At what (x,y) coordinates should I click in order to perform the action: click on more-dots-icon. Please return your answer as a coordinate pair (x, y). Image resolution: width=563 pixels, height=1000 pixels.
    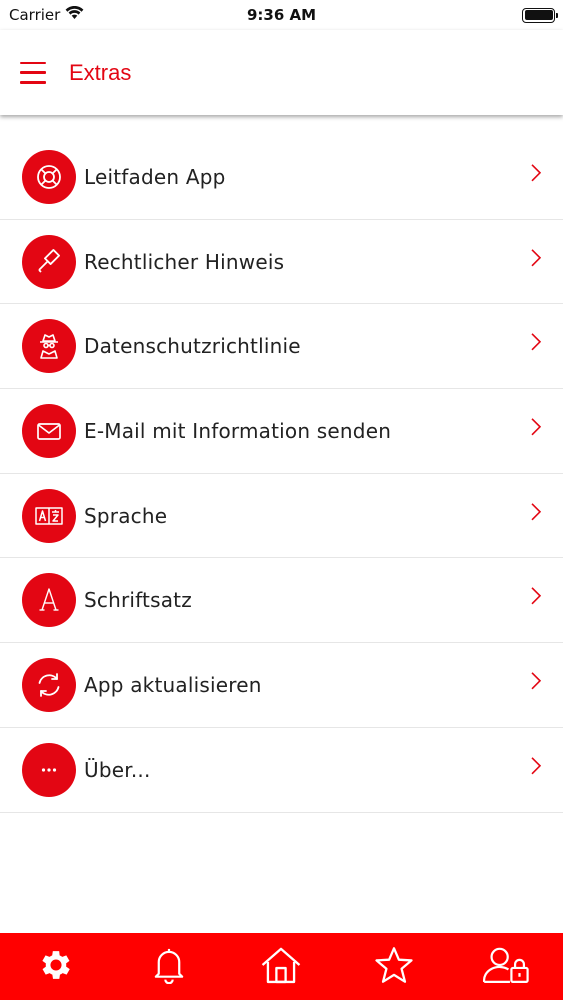
    Looking at the image, I should click on (49, 769).